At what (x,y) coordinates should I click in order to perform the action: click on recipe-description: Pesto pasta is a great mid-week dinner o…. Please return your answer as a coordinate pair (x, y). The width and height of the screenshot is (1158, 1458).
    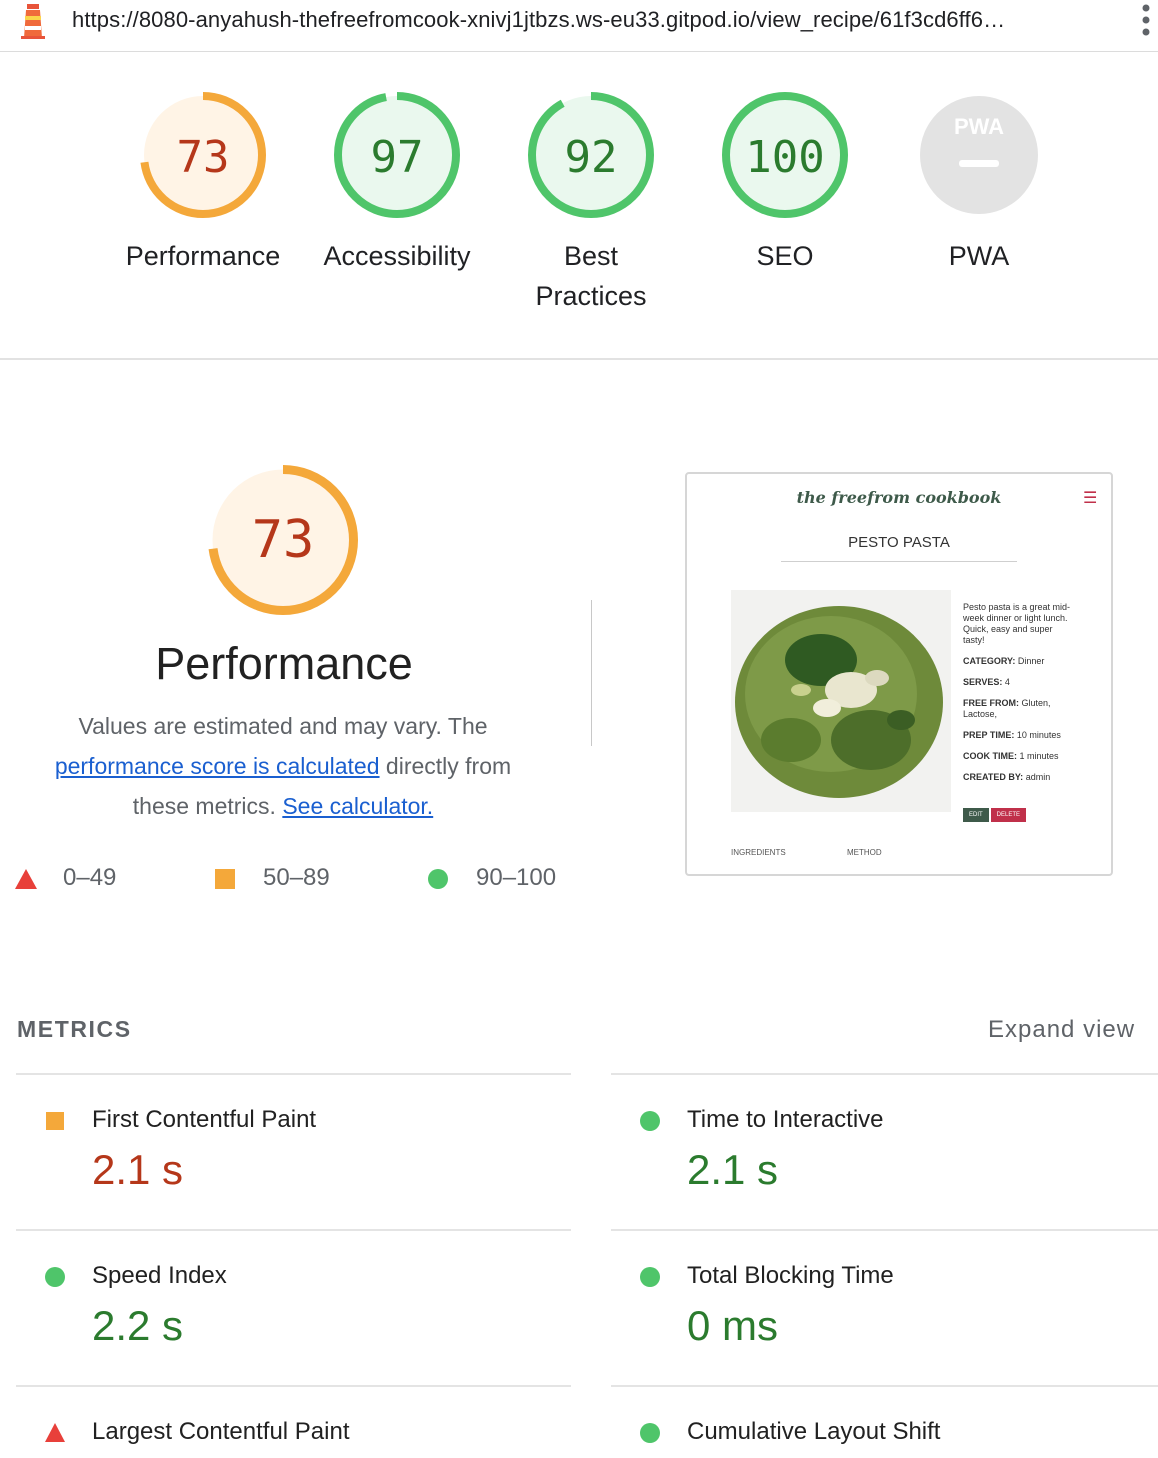
    Looking at the image, I should click on (1017, 623).